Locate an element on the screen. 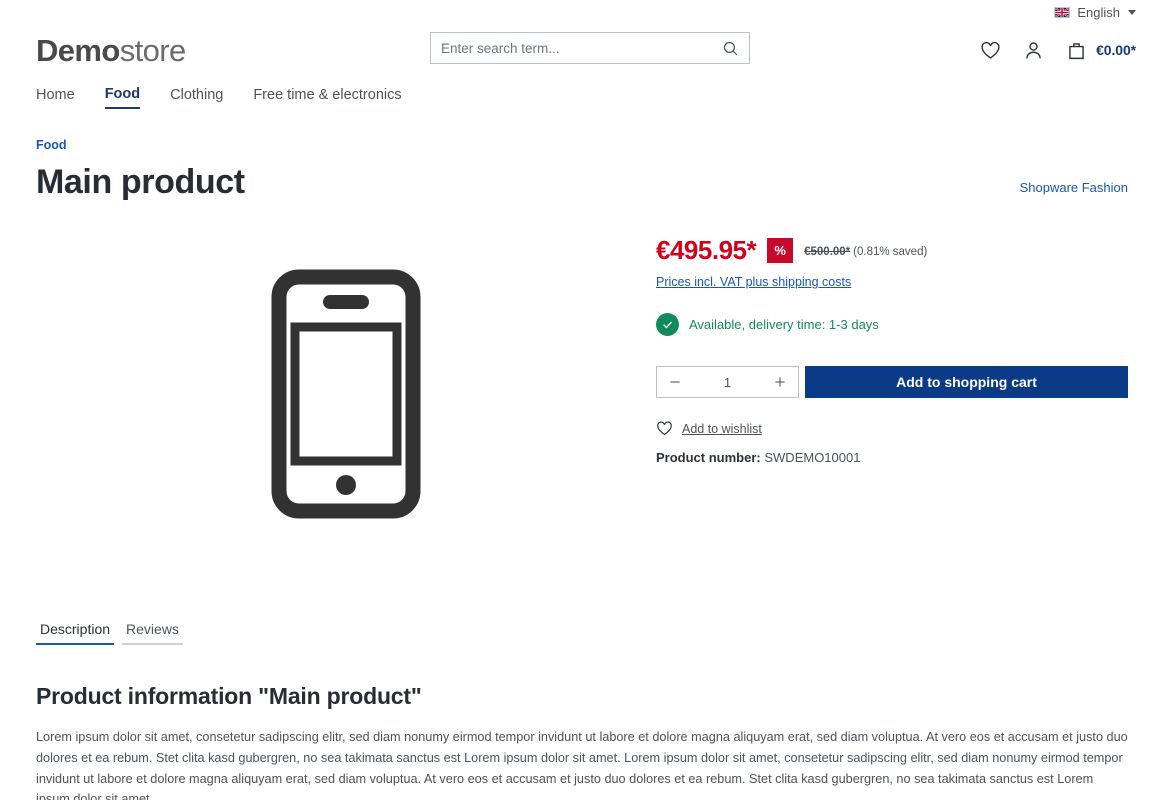 The width and height of the screenshot is (1164, 800). language-selector: English is located at coordinates (1095, 12).